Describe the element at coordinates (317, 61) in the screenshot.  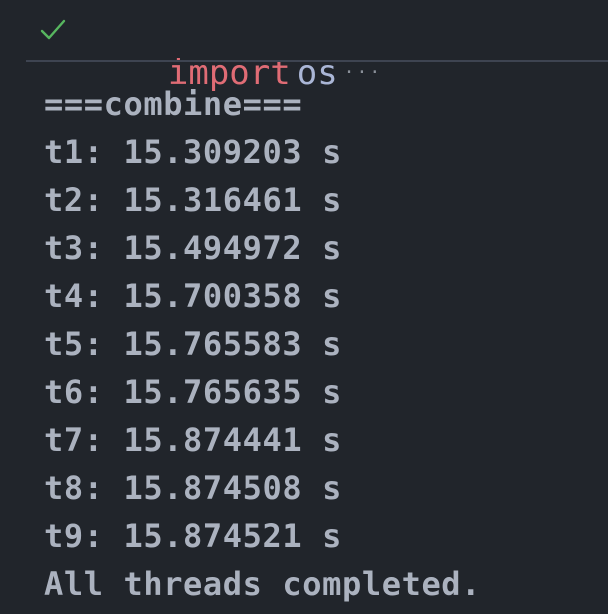
I see `cell-divider` at that location.